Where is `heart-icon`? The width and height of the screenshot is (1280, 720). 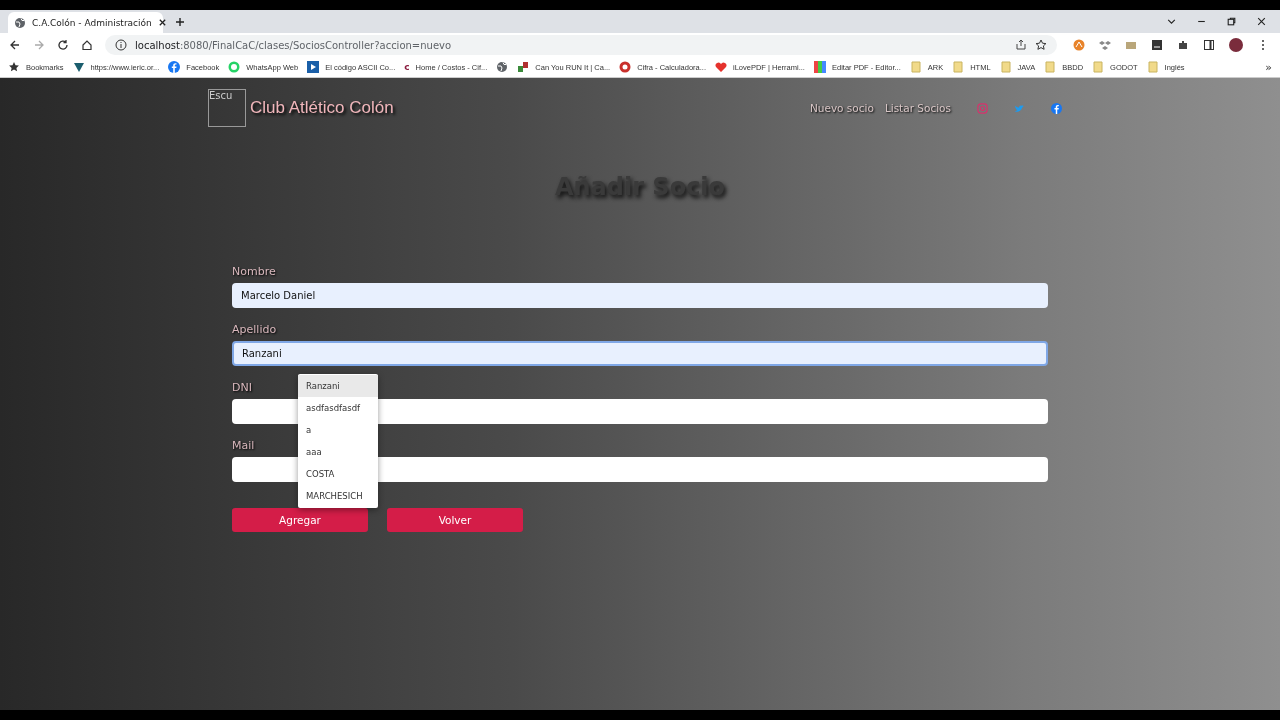
heart-icon is located at coordinates (721, 67).